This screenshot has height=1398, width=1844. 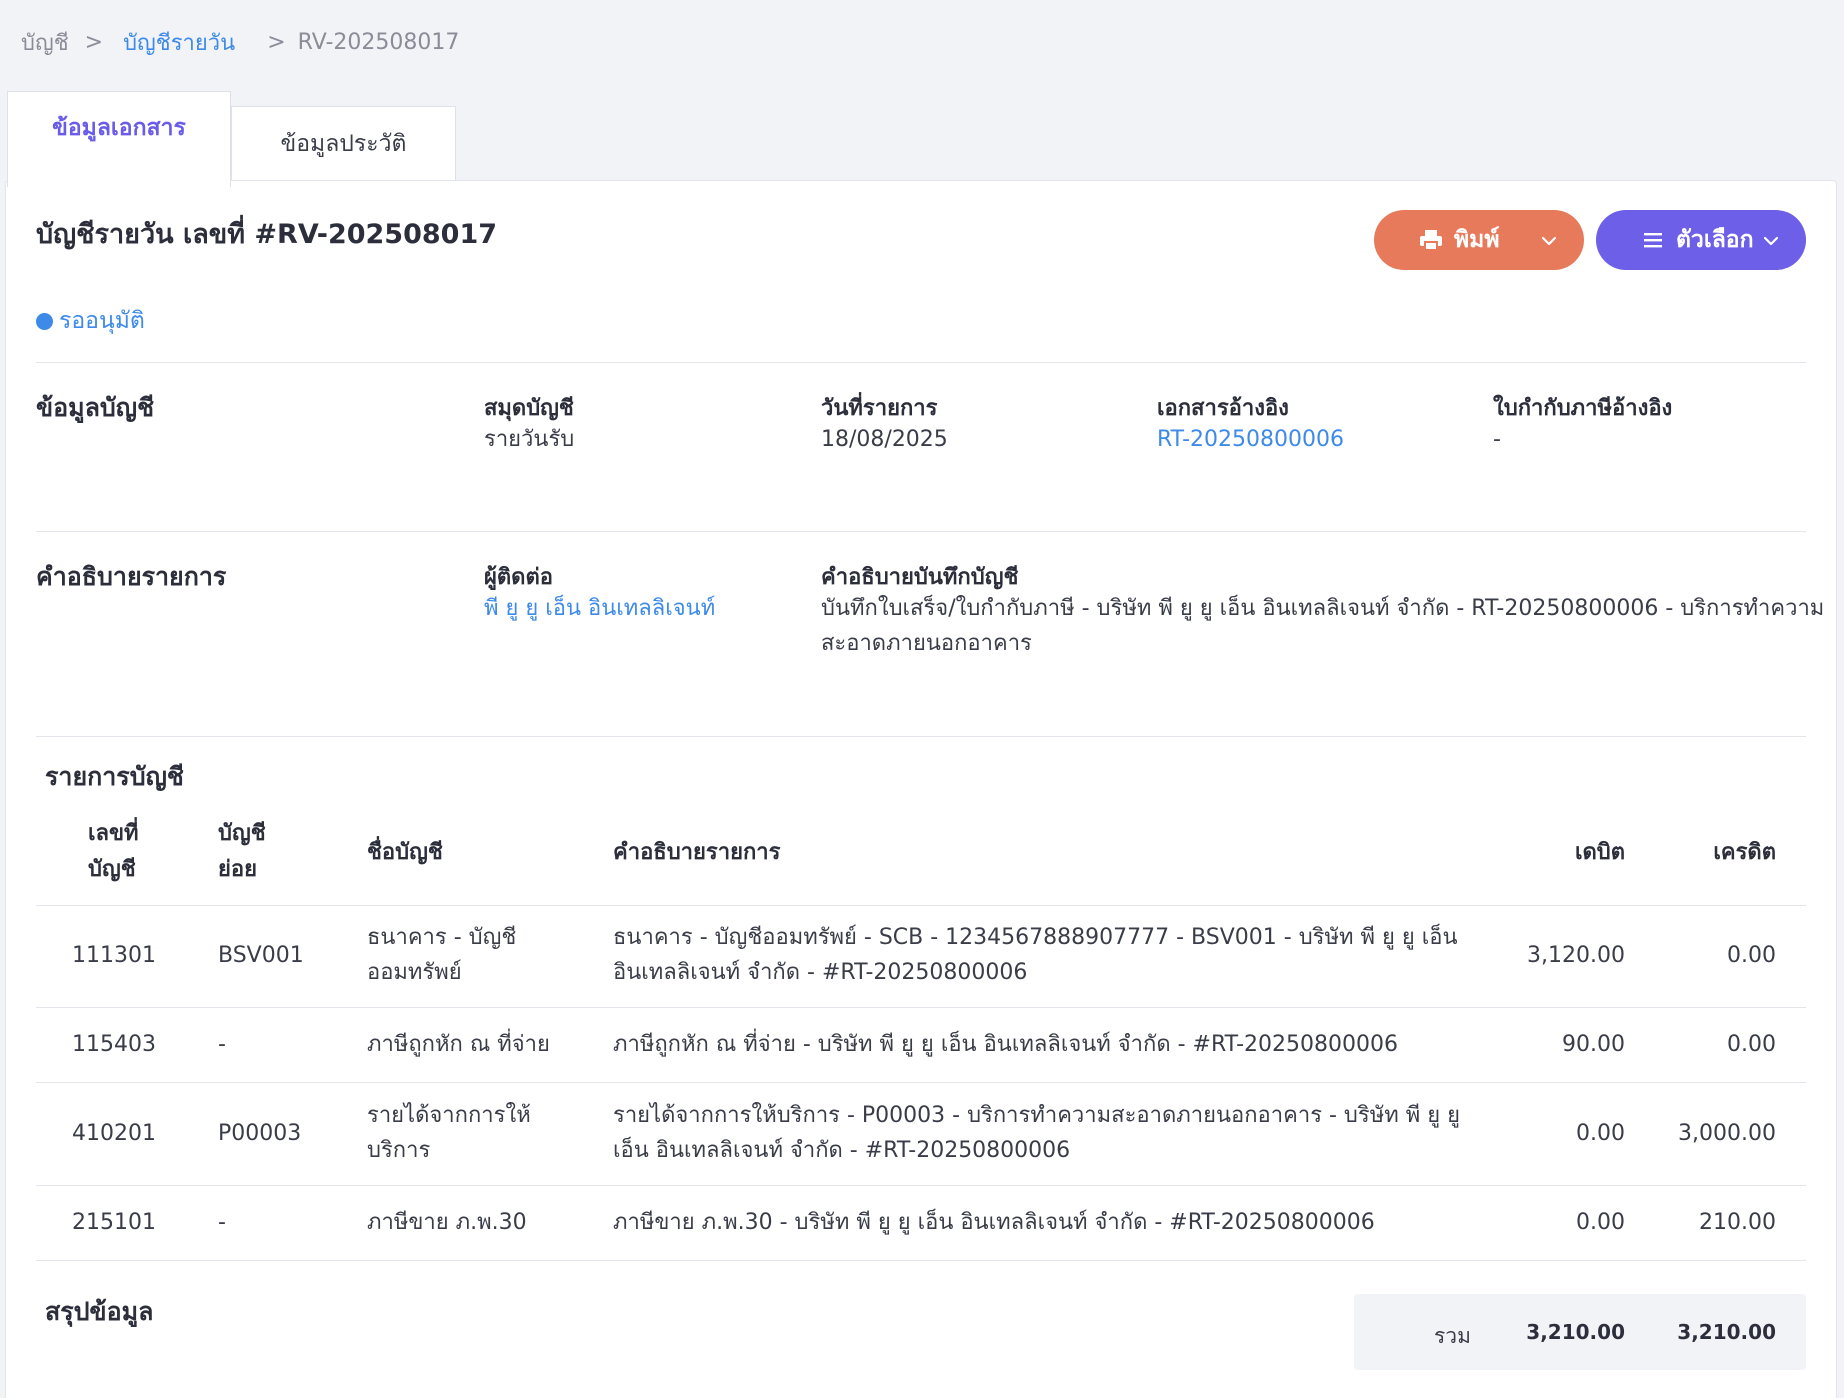 What do you see at coordinates (1726, 1332) in the screenshot?
I see `summary-total-credit: 3,210.00` at bounding box center [1726, 1332].